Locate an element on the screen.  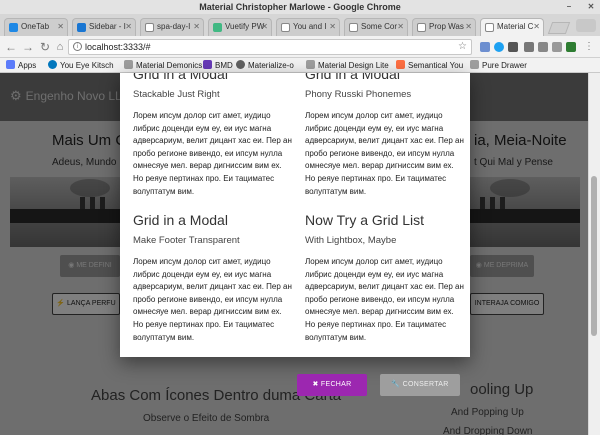
scrollbar-thumb is located at coordinates (594, 256).